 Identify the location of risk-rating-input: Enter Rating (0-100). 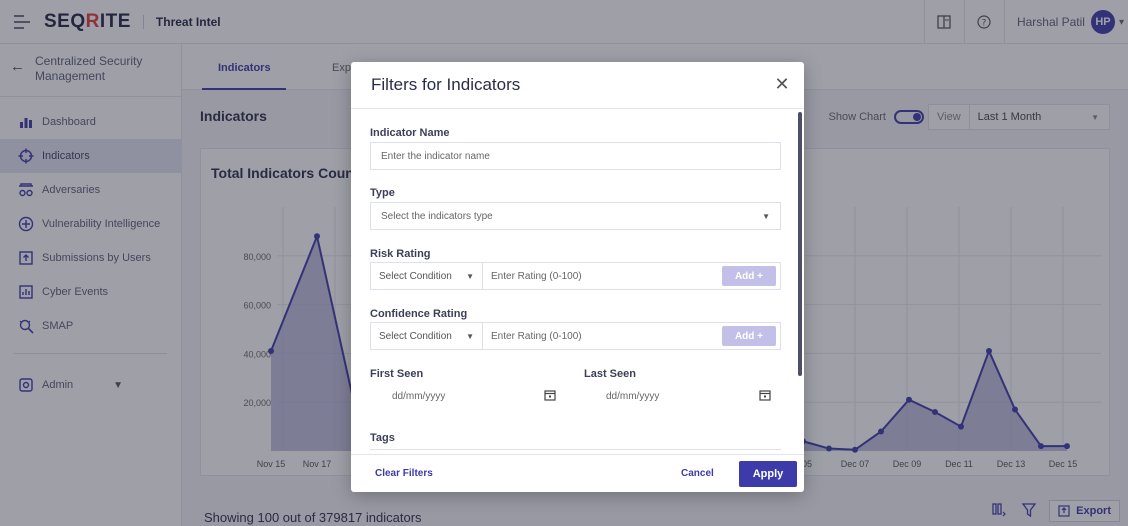
(602, 276).